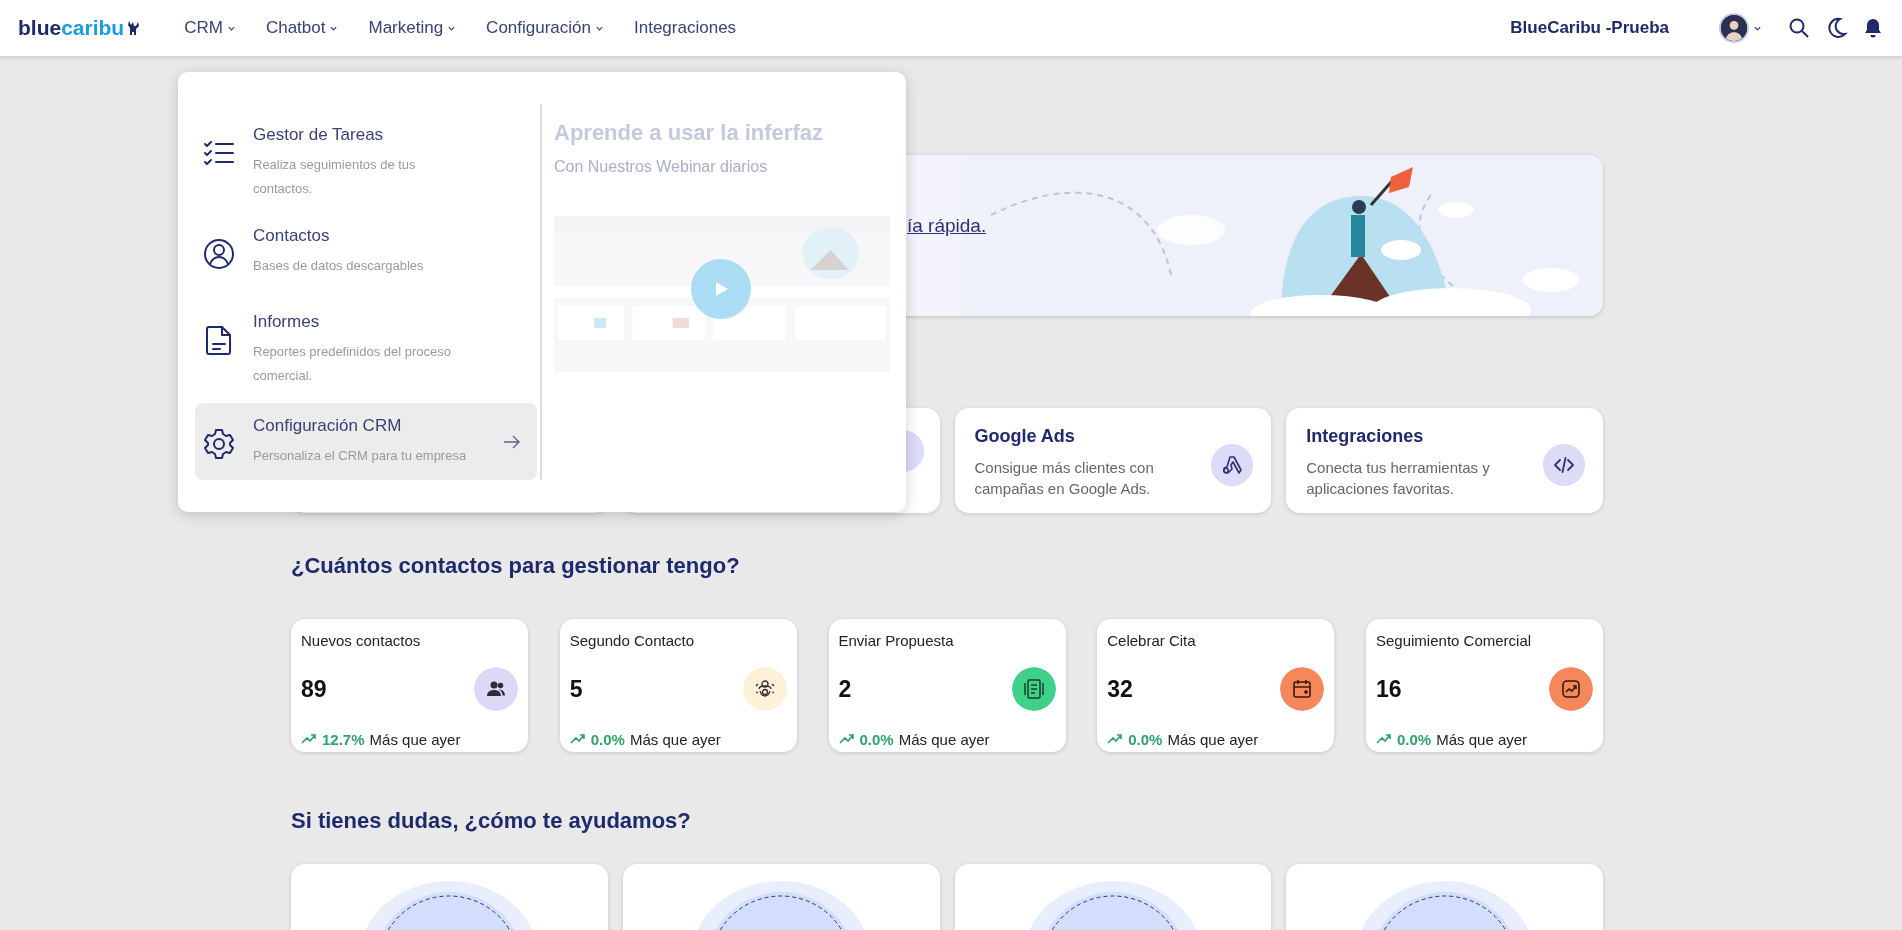 The height and width of the screenshot is (930, 1902). I want to click on tool-card: Google Ads Consigue más clientes con campañas en Google Ads., so click(1113, 460).